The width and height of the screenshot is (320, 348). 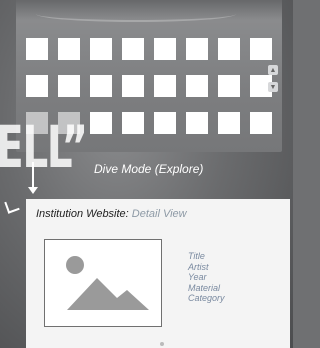 What do you see at coordinates (196, 256) in the screenshot?
I see `metadata-title: Title` at bounding box center [196, 256].